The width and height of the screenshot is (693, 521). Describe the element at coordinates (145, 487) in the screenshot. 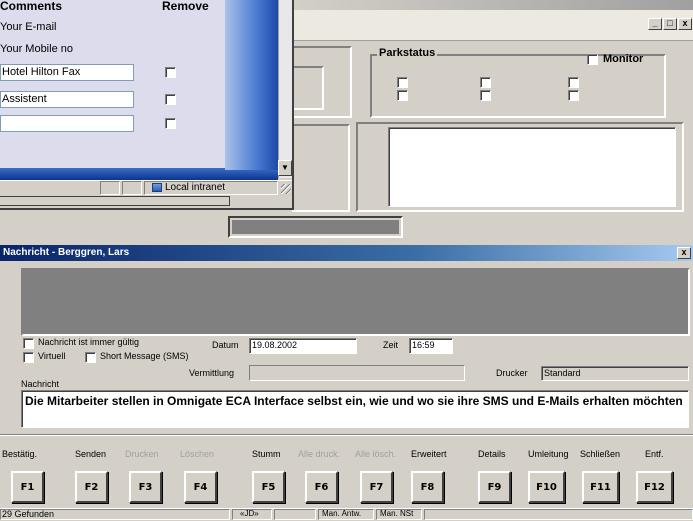

I see `f3-button: F3` at that location.